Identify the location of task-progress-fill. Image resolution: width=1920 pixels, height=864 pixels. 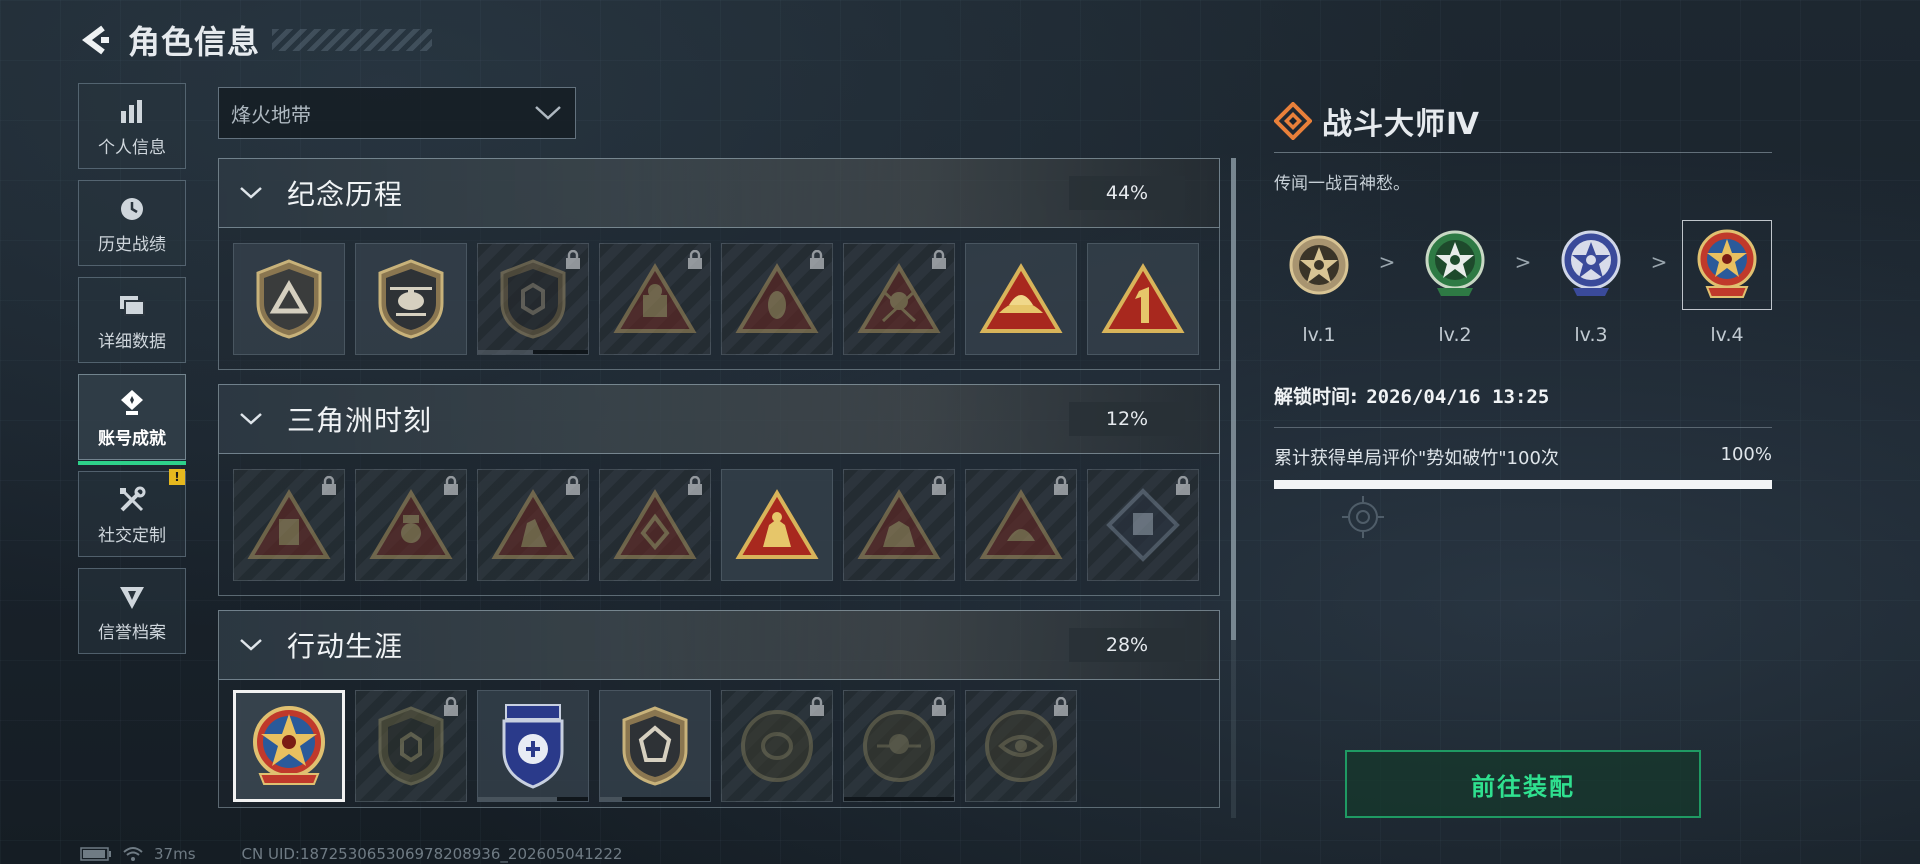
(1523, 484).